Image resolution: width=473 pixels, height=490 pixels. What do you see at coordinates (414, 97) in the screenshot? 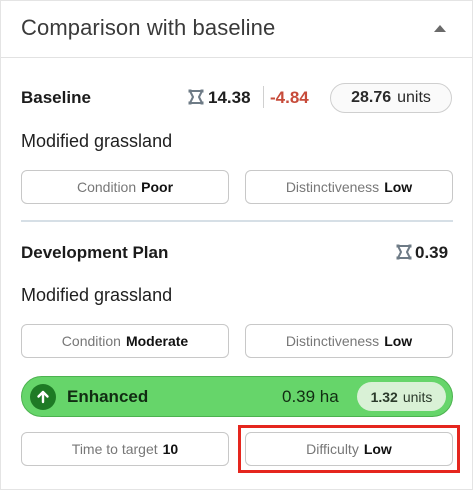
I see `baseline-units-label: units` at bounding box center [414, 97].